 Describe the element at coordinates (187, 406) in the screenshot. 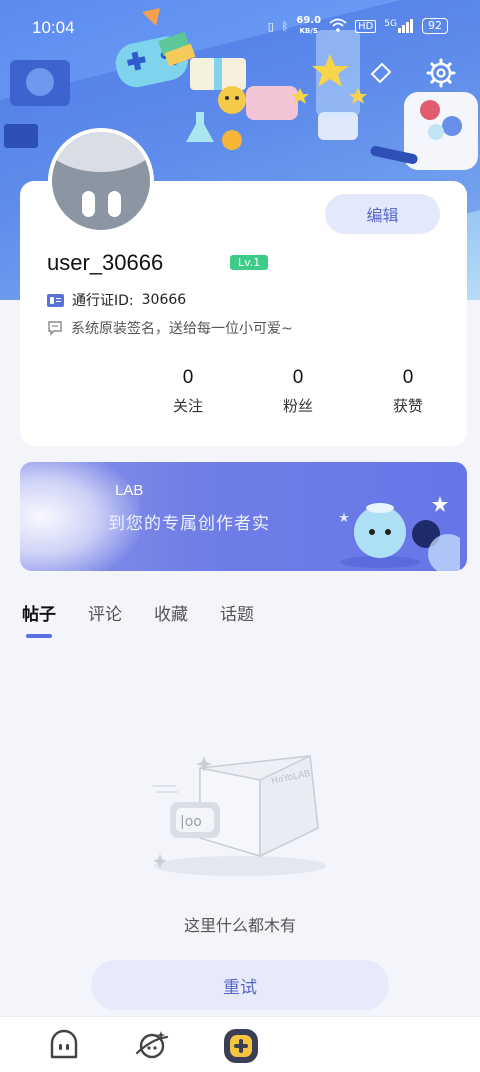

I see `stat-label: 关注` at that location.